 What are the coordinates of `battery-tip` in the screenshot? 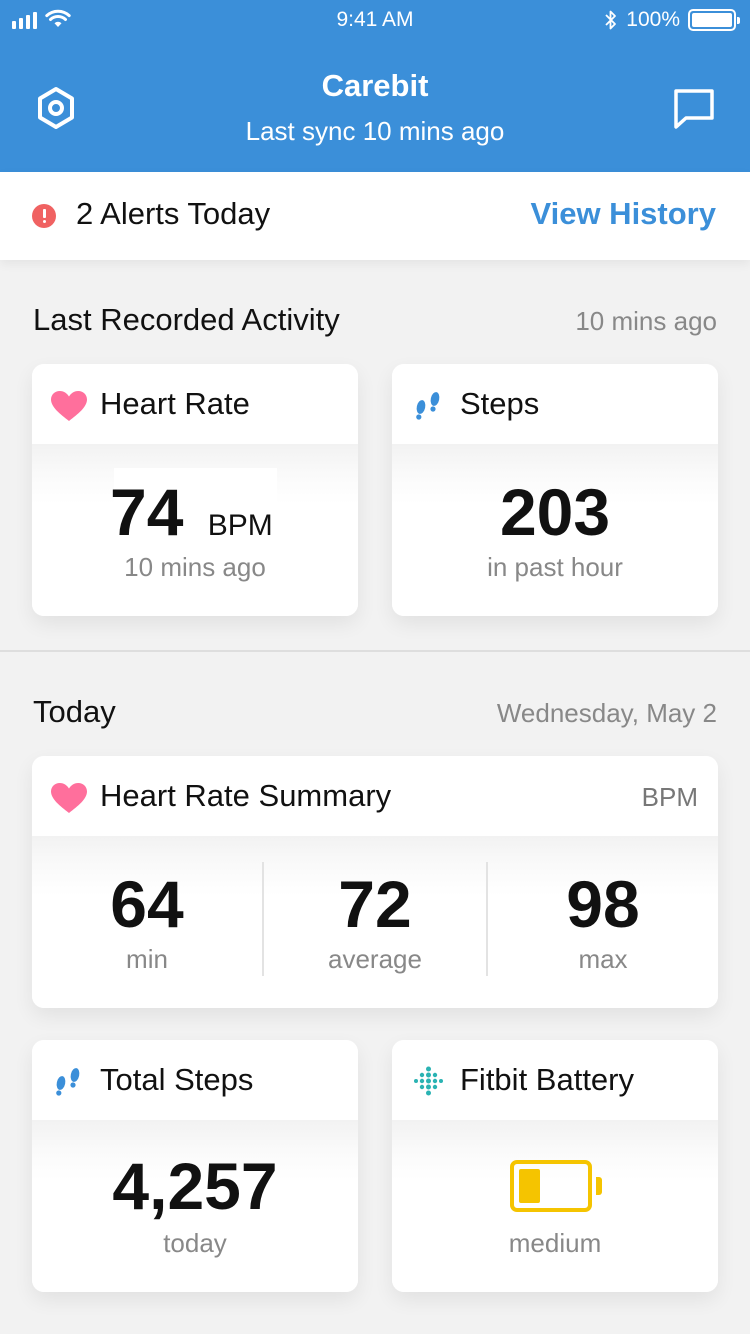 It's located at (599, 1186).